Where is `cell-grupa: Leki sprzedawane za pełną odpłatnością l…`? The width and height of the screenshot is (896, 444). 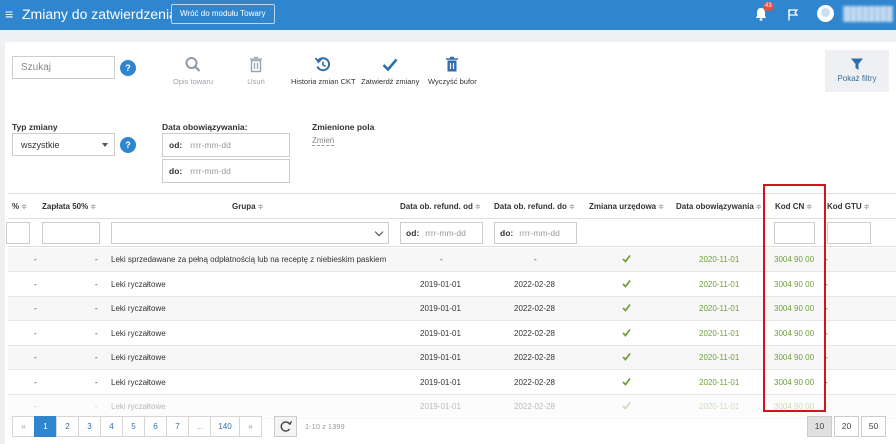
cell-grupa: Leki sprzedawane za pełną odpłatnością l… is located at coordinates (249, 259).